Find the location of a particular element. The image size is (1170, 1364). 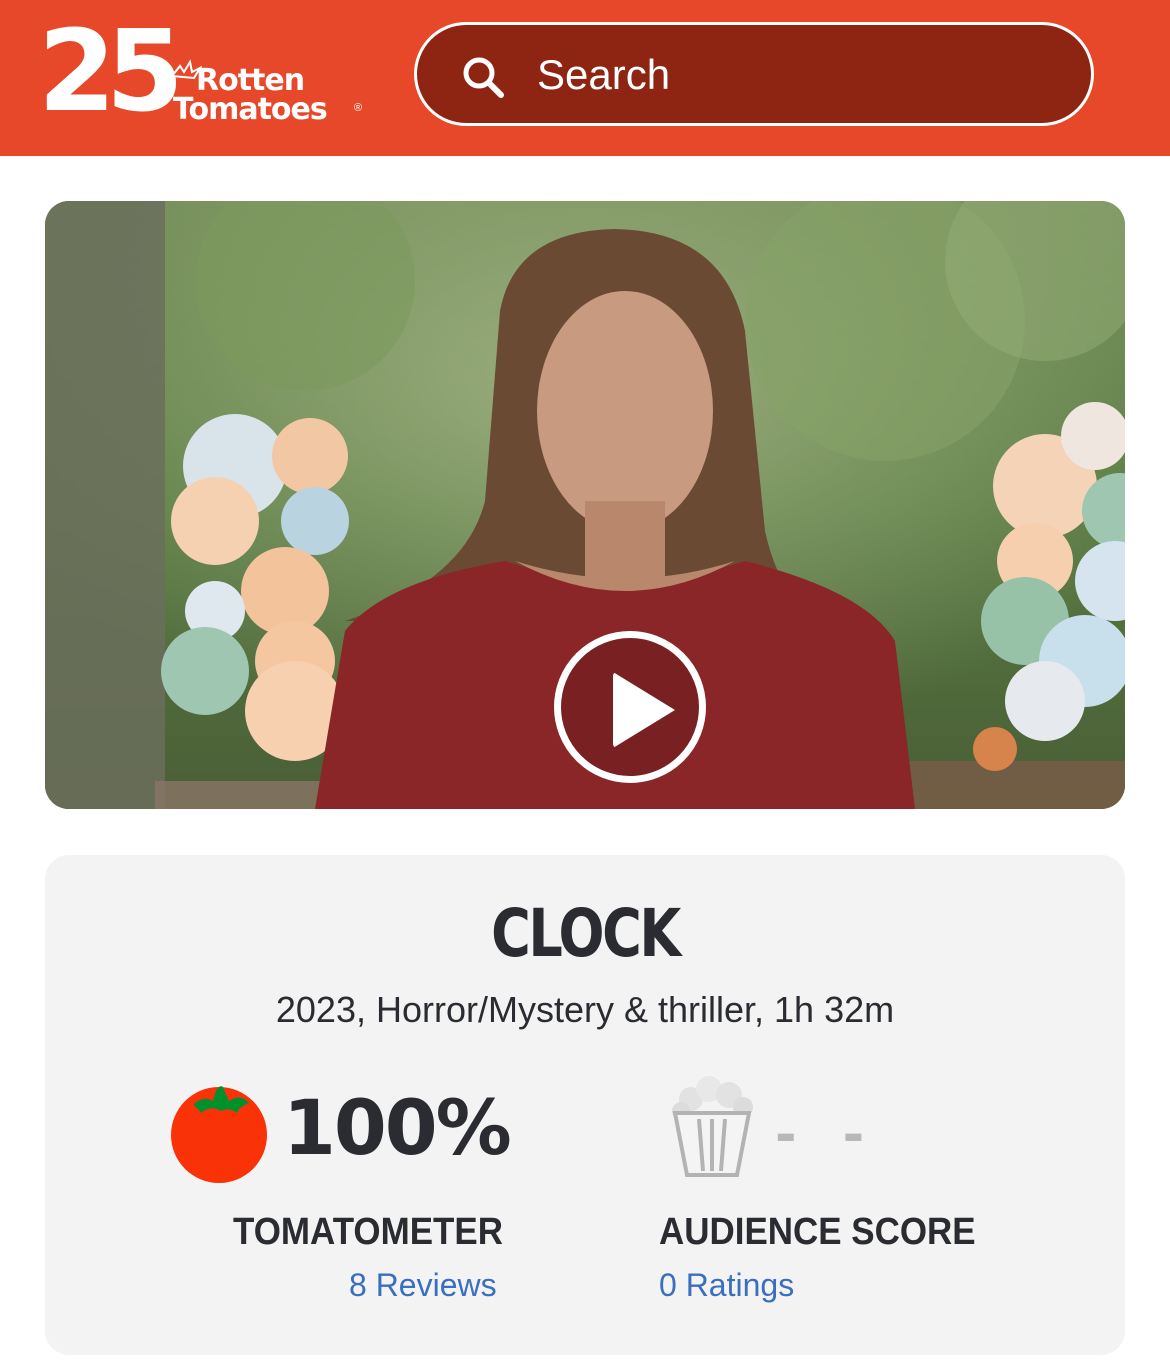

ratings-link: 0 Ratings is located at coordinates (726, 1285).